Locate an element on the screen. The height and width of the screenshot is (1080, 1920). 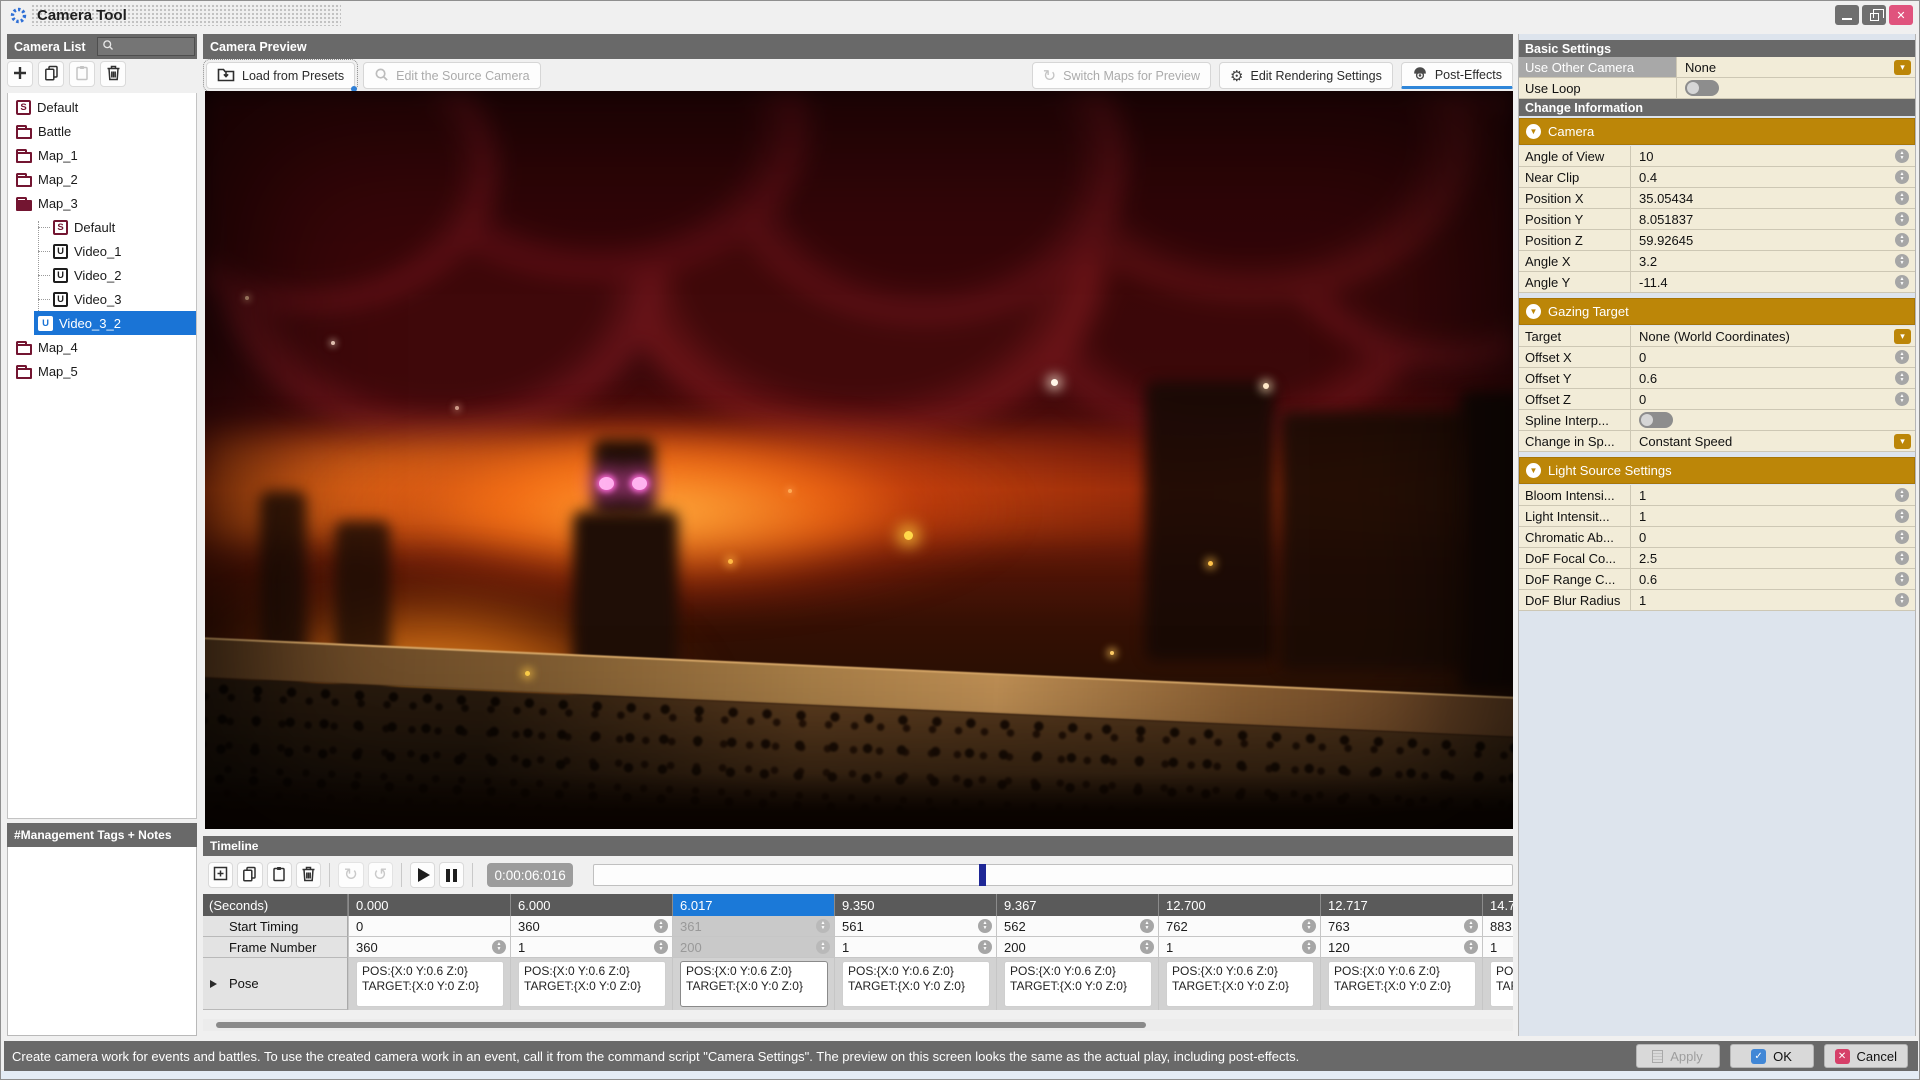
tree-item-map5: Map_5 is located at coordinates (102, 371).